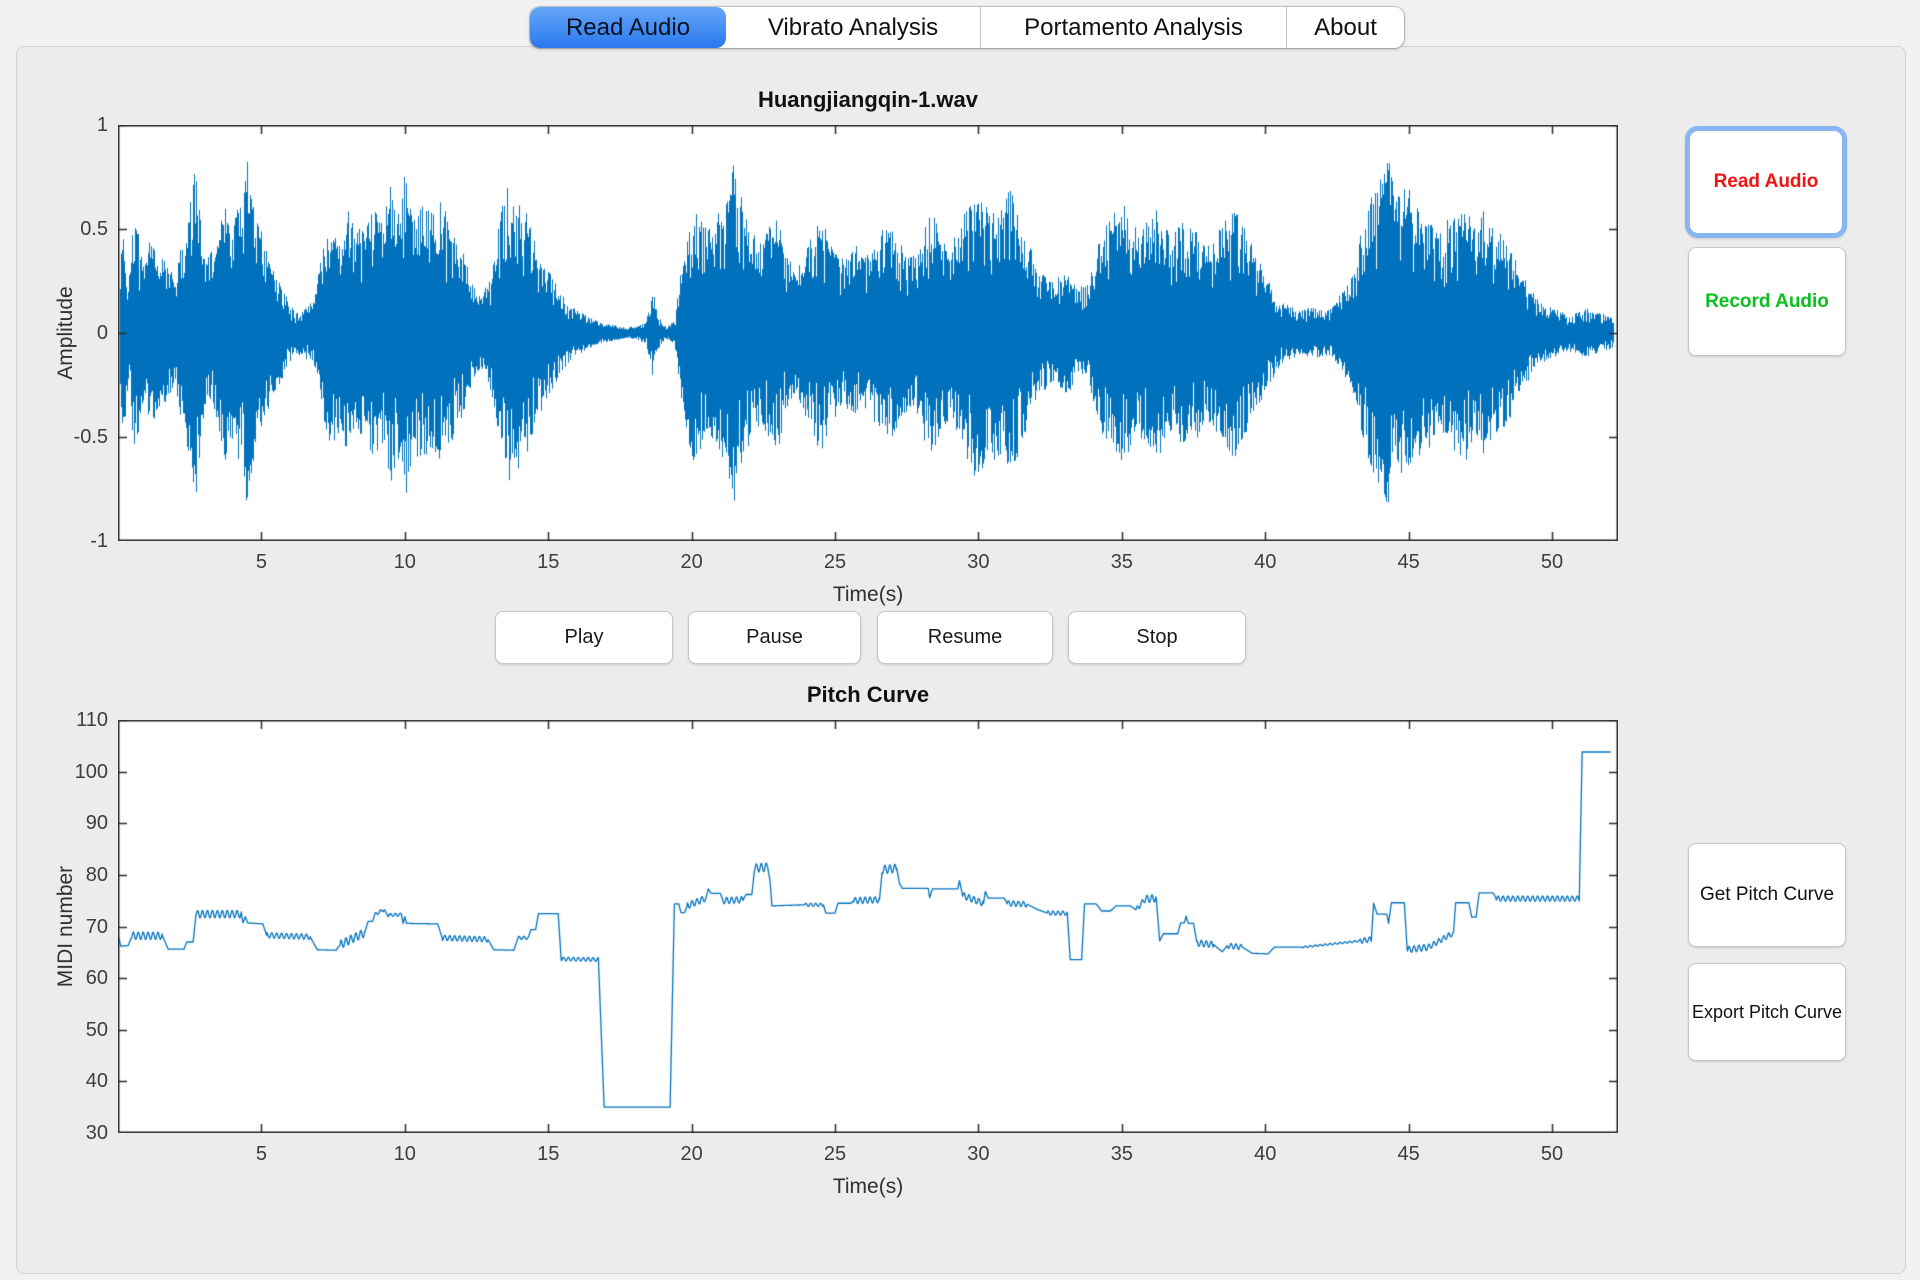  I want to click on tab-portamento-analysis: Portamento Analysis, so click(1133, 27).